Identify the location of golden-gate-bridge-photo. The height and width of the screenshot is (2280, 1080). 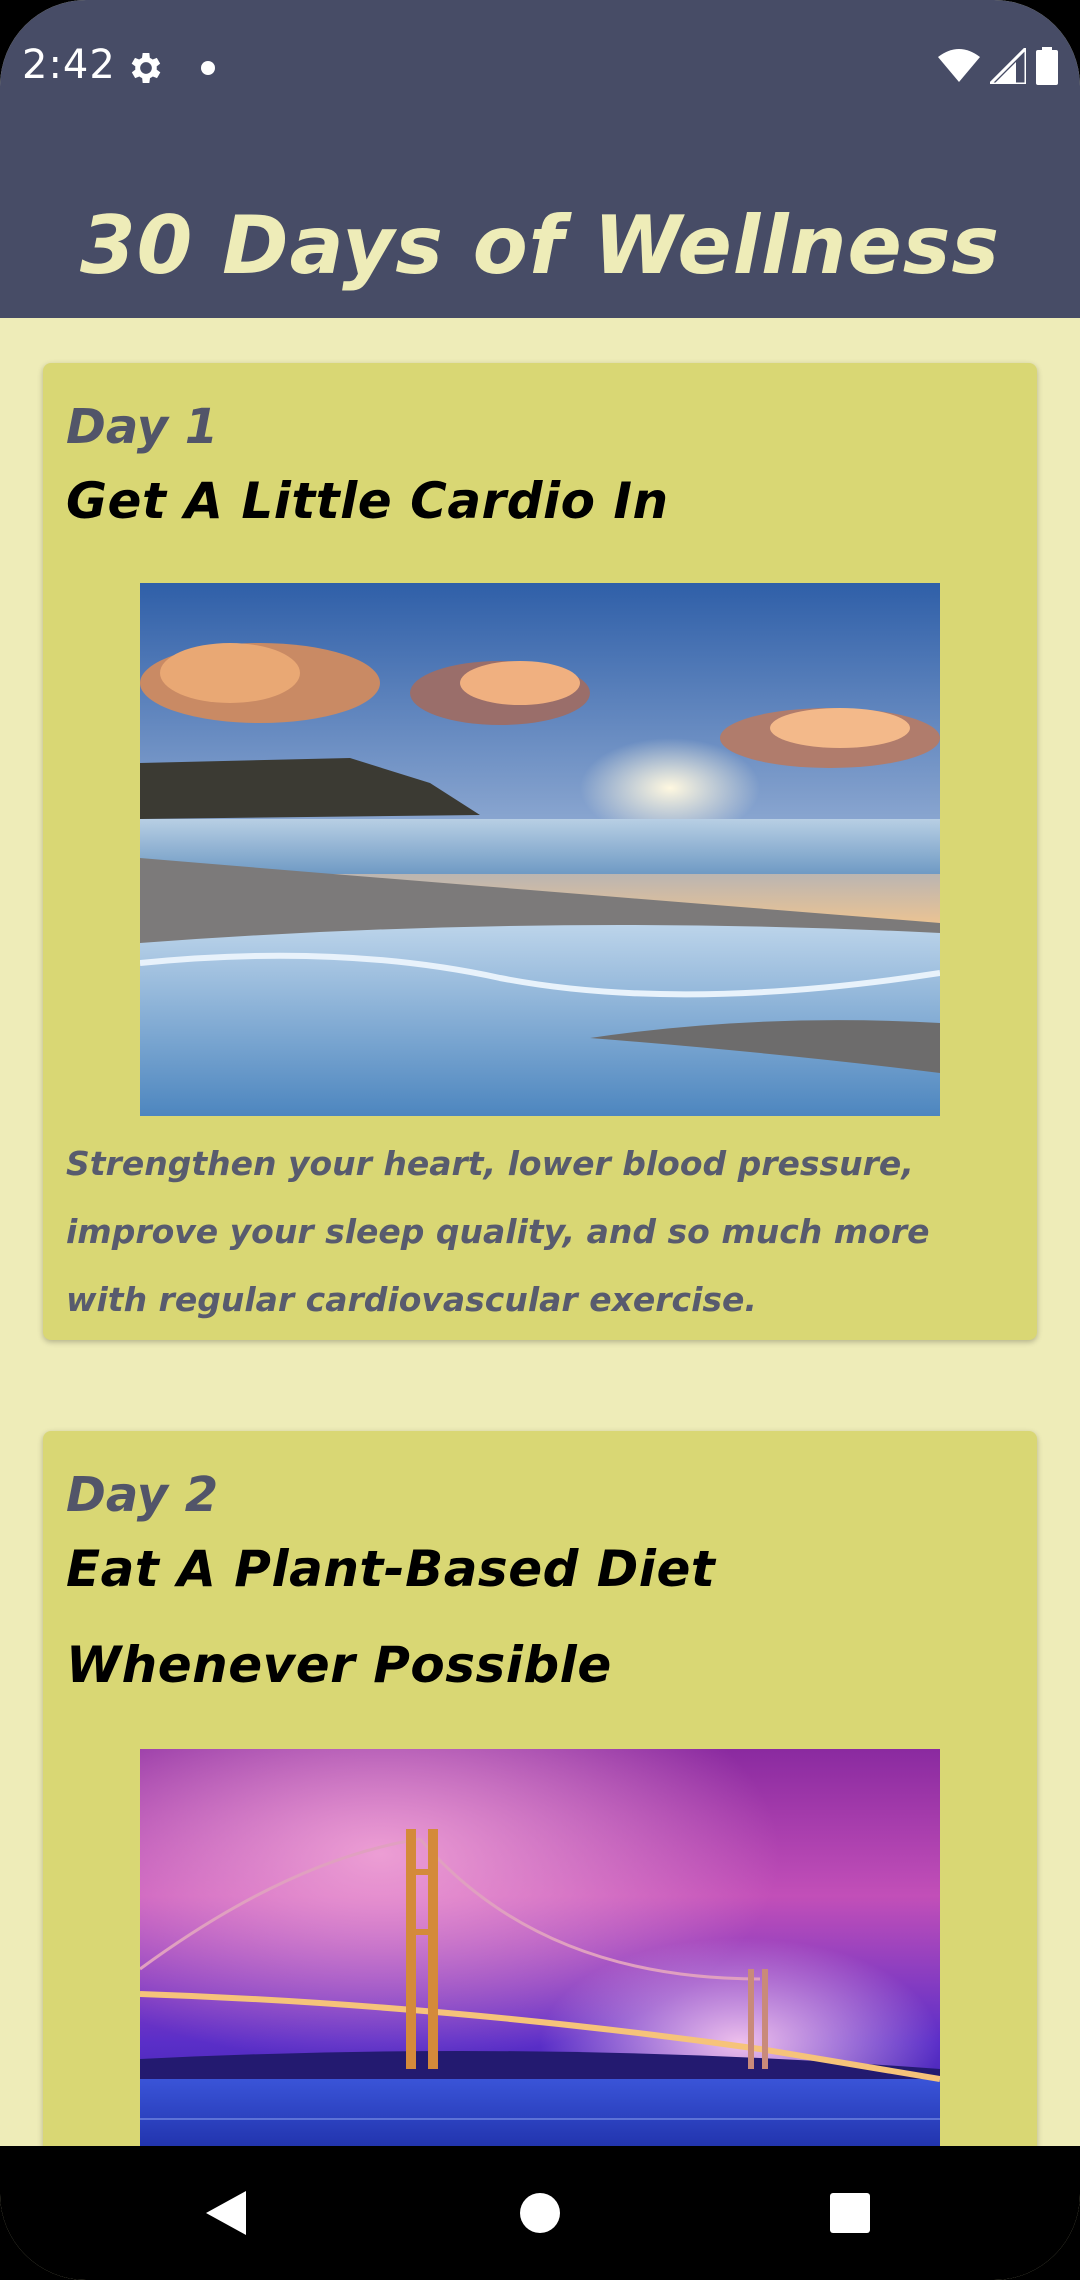
(540, 1947).